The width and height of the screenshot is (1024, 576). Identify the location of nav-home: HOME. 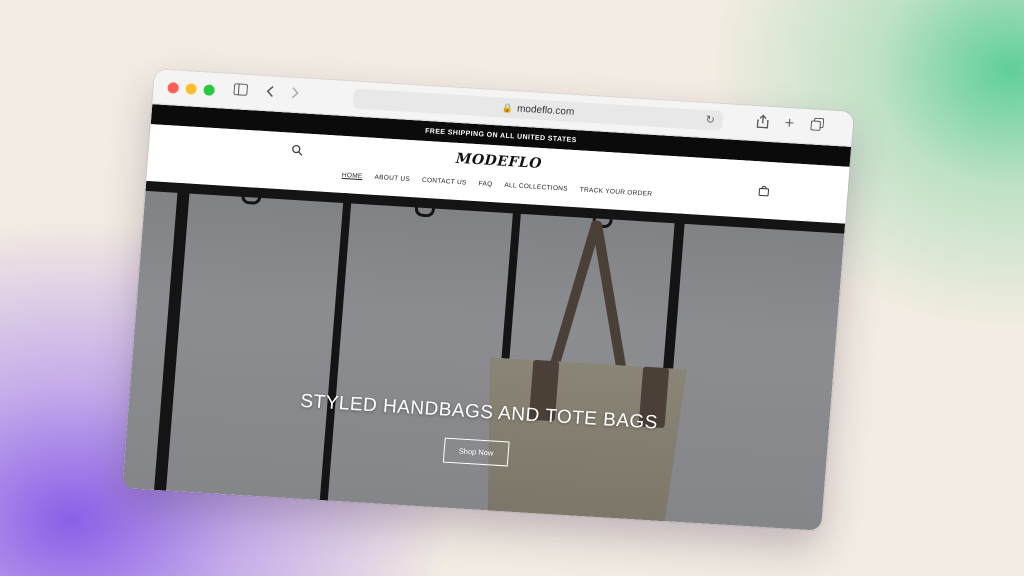
(352, 176).